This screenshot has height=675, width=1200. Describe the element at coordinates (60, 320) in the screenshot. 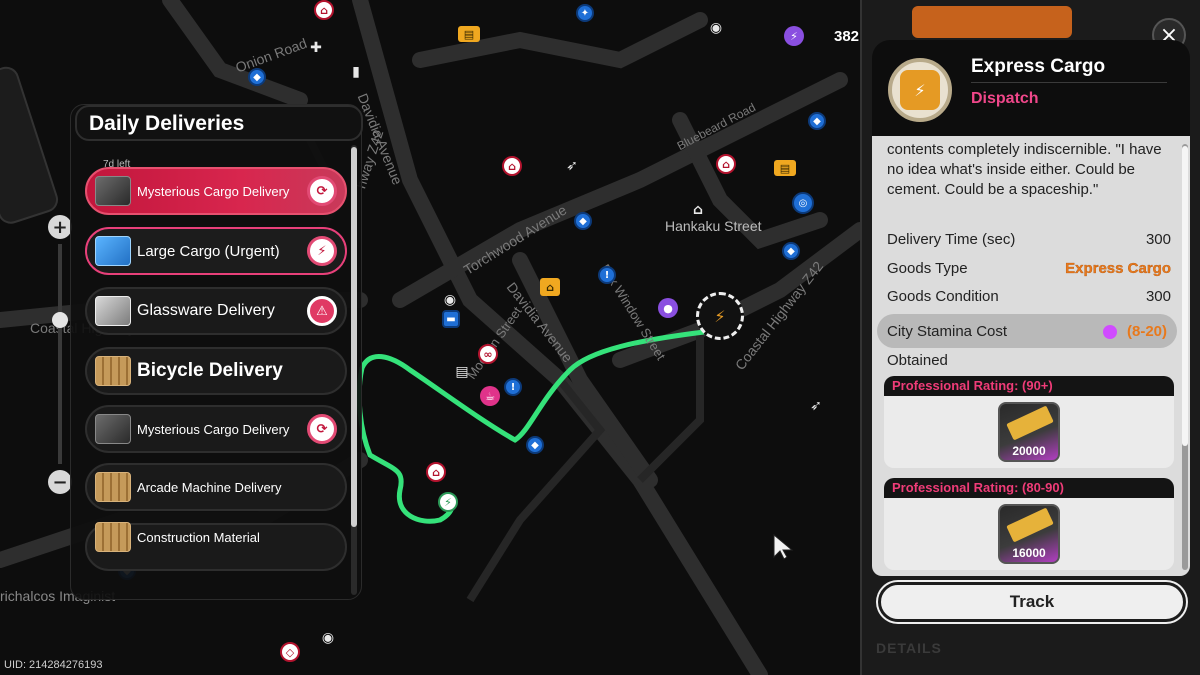

I see `zoom-slider-handle` at that location.